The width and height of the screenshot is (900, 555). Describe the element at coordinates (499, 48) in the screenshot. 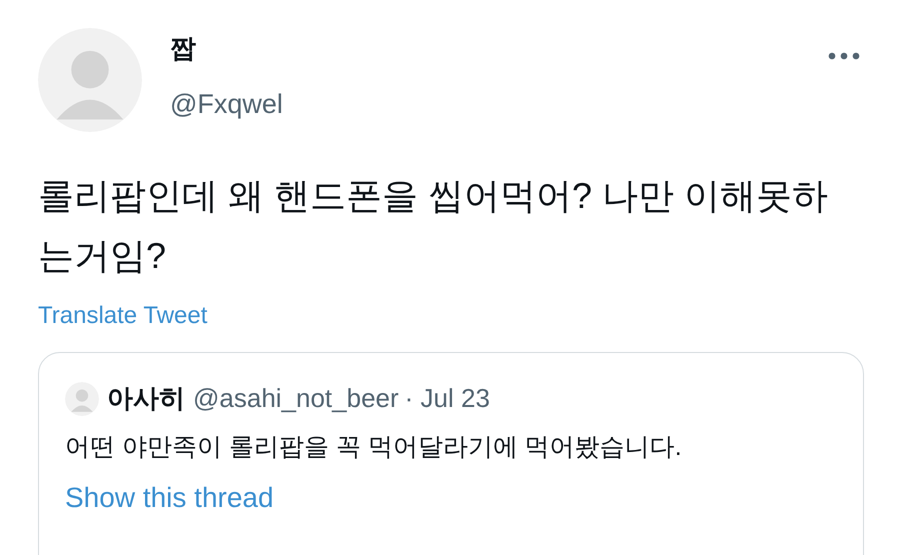

I see `user-name: 짭` at that location.